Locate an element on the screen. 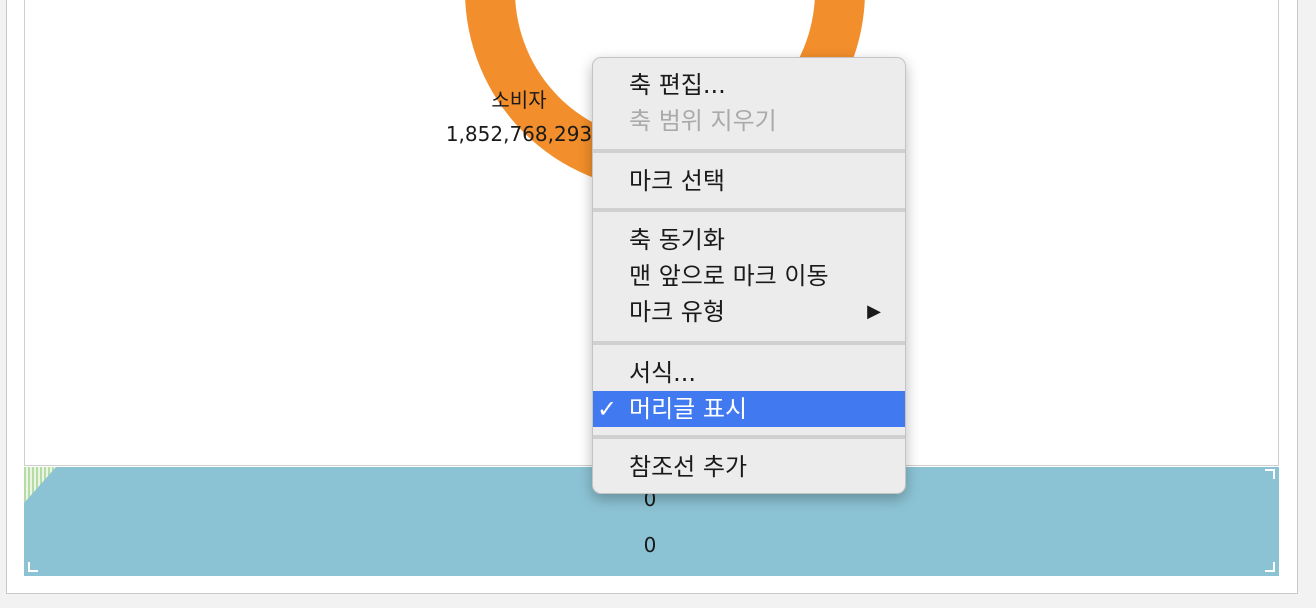  menu-item-add-reference-line: 참조선 추가 is located at coordinates (749, 467).